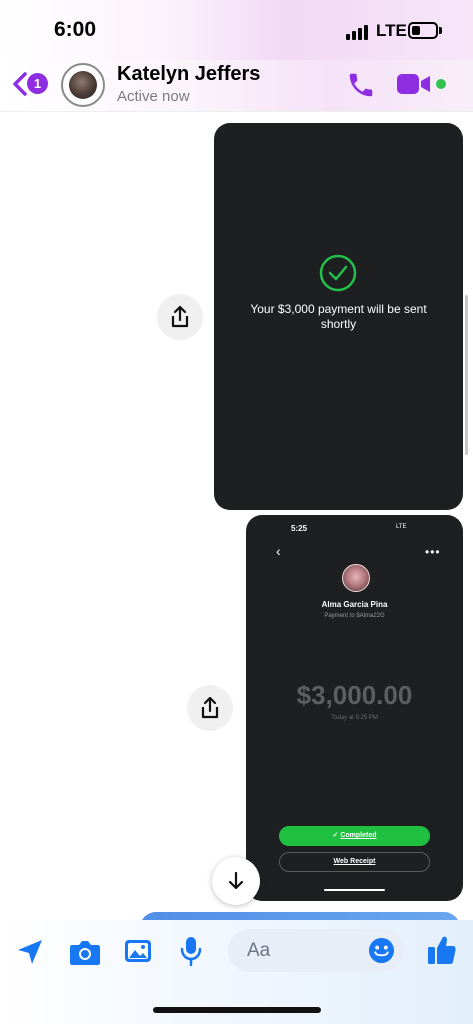 This screenshot has width=473, height=1024. I want to click on avatar, so click(83, 85).